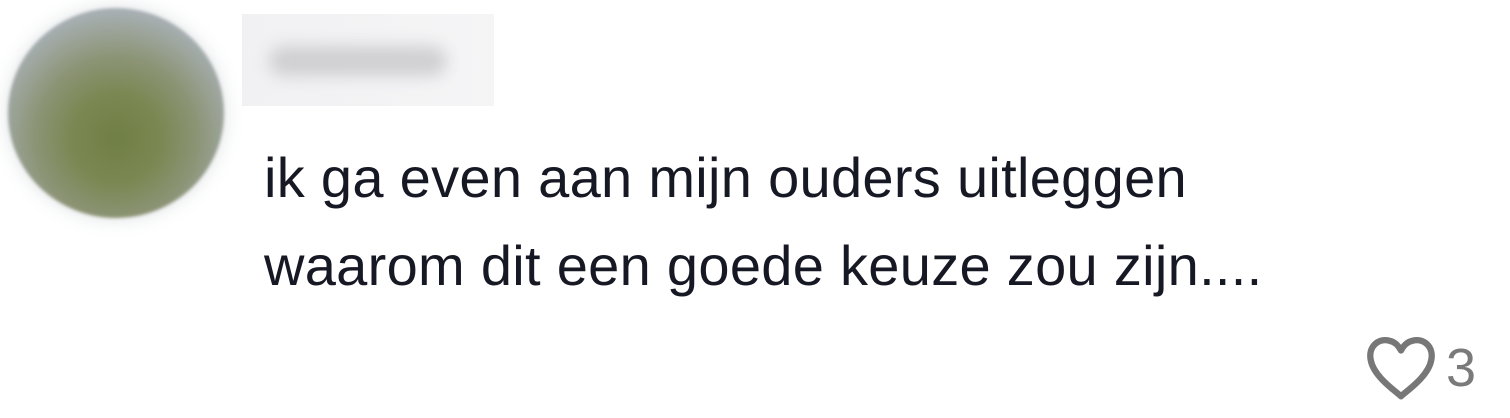 This screenshot has height=418, width=1510. I want to click on blurred-username, so click(368, 60).